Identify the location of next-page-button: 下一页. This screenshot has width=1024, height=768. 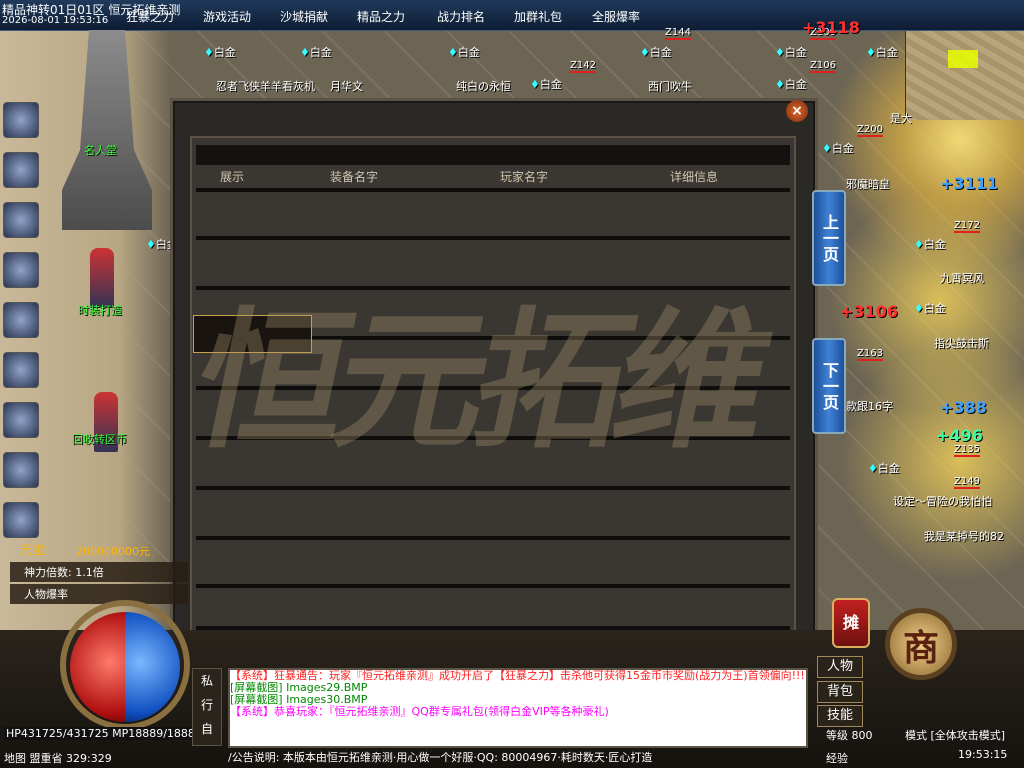
(829, 386).